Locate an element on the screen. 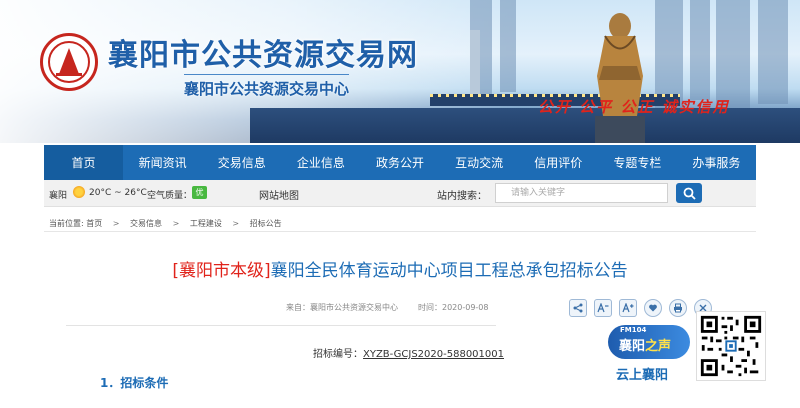  search-icon is located at coordinates (689, 193).